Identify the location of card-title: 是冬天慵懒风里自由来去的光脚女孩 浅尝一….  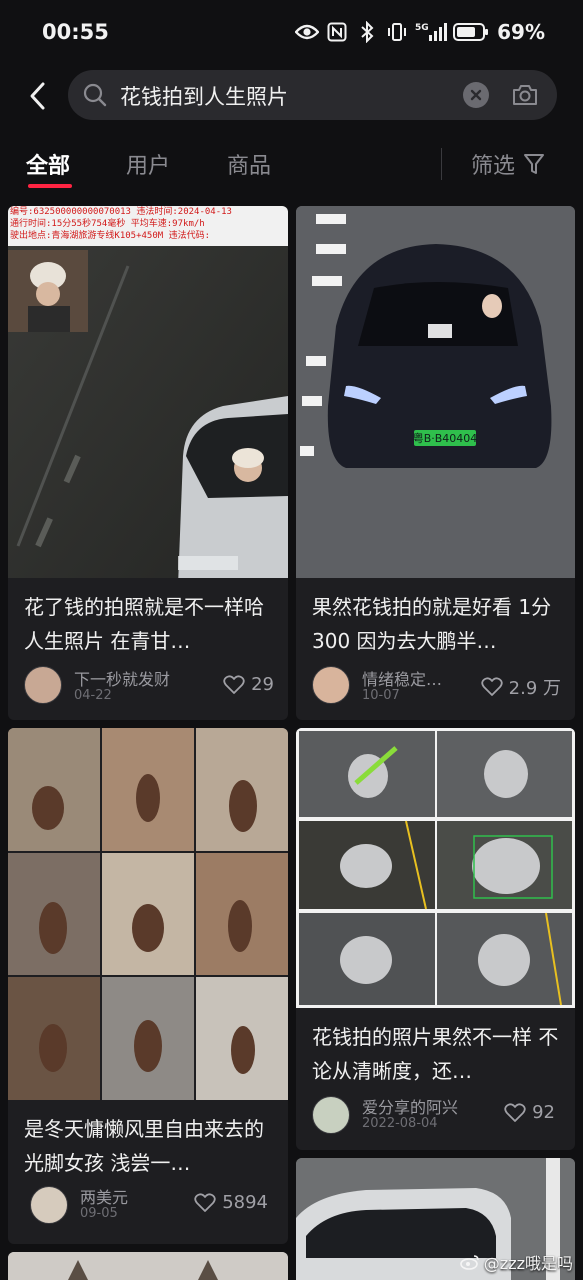
(144, 1146).